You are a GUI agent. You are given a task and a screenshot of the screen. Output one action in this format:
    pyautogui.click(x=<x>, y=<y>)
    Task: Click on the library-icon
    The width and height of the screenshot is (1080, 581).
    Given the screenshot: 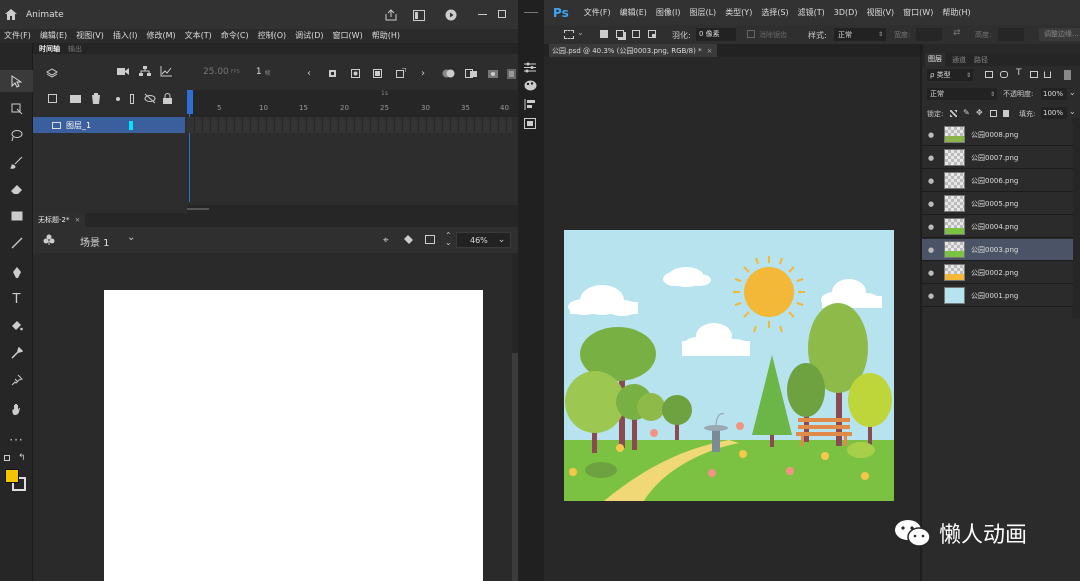 What is the action you would take?
    pyautogui.click(x=530, y=123)
    